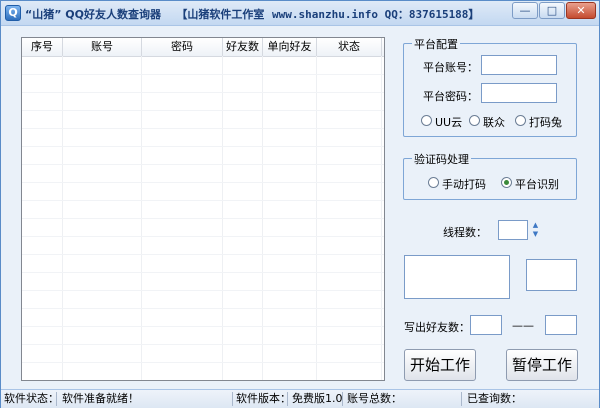 This screenshot has width=600, height=408. Describe the element at coordinates (486, 325) in the screenshot. I see `export-min-input` at that location.